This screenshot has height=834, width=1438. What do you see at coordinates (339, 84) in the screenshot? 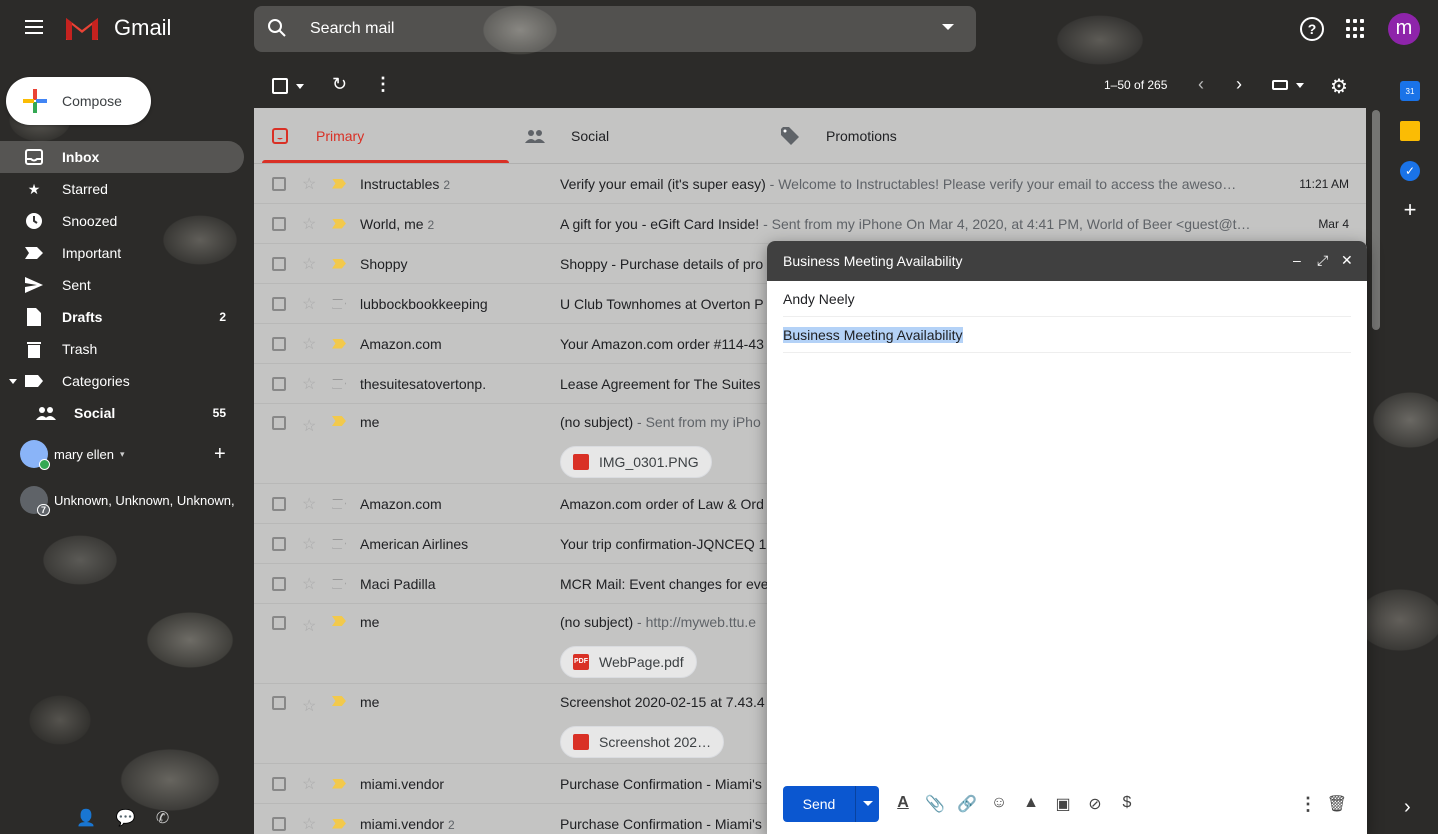
I see `refresh-icon: ↻` at bounding box center [339, 84].